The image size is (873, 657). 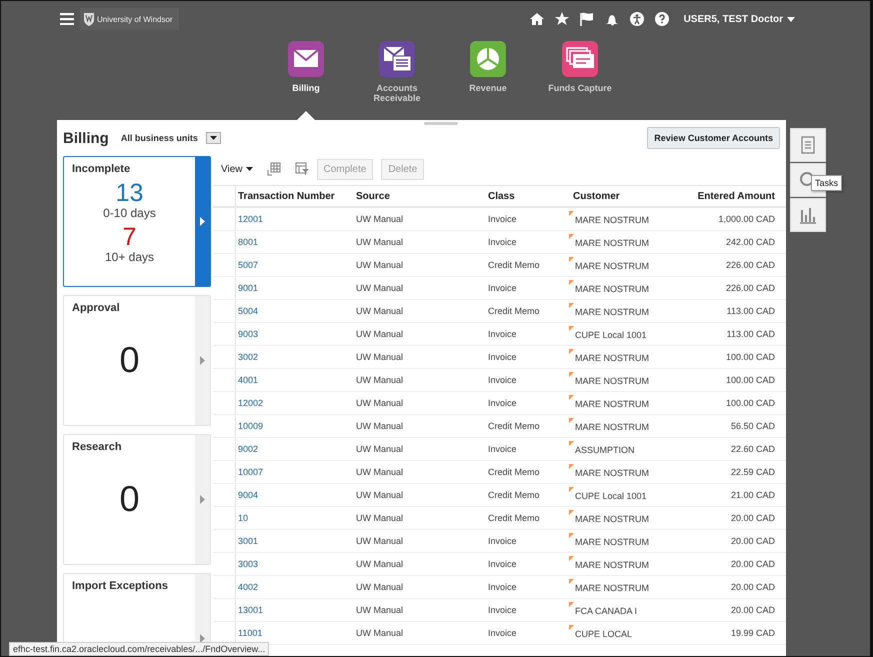 What do you see at coordinates (397, 93) in the screenshot?
I see `app-label: Accounts Receivable` at bounding box center [397, 93].